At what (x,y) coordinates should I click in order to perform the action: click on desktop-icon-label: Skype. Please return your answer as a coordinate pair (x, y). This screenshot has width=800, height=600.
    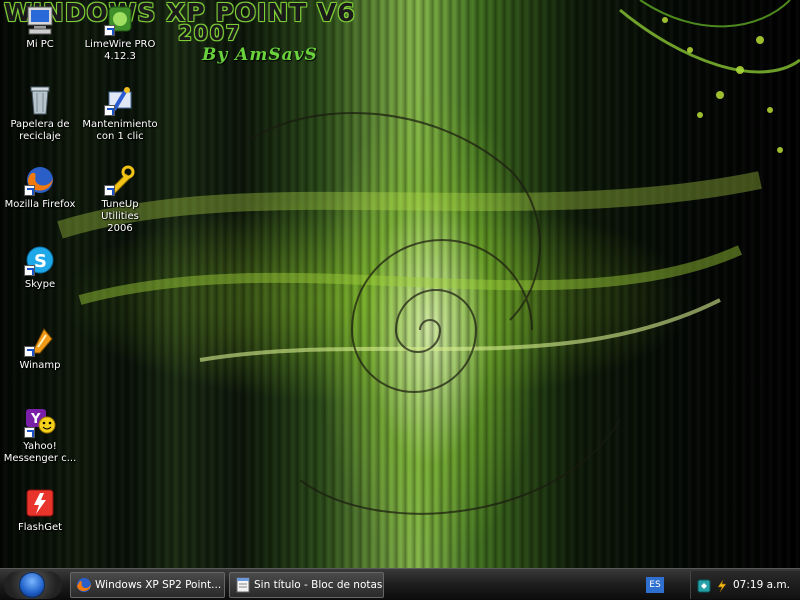
    Looking at the image, I should click on (40, 284).